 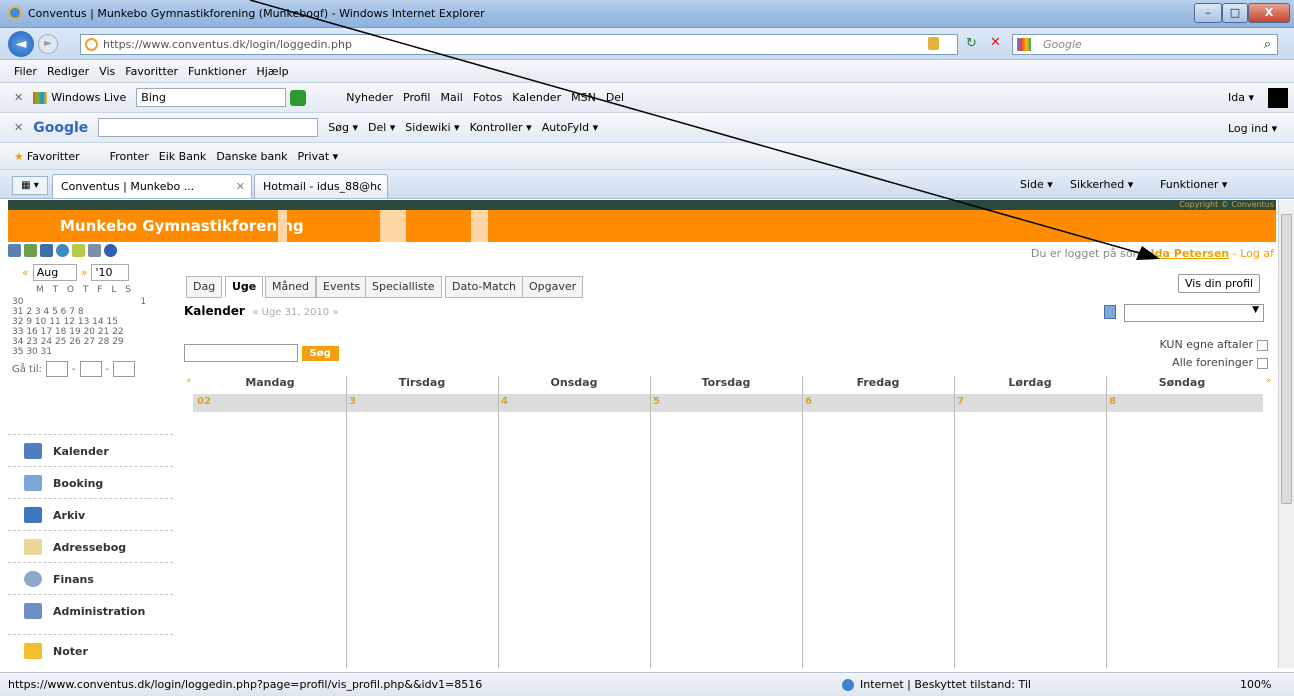 I want to click on arrow-head, so click(x=1148, y=253).